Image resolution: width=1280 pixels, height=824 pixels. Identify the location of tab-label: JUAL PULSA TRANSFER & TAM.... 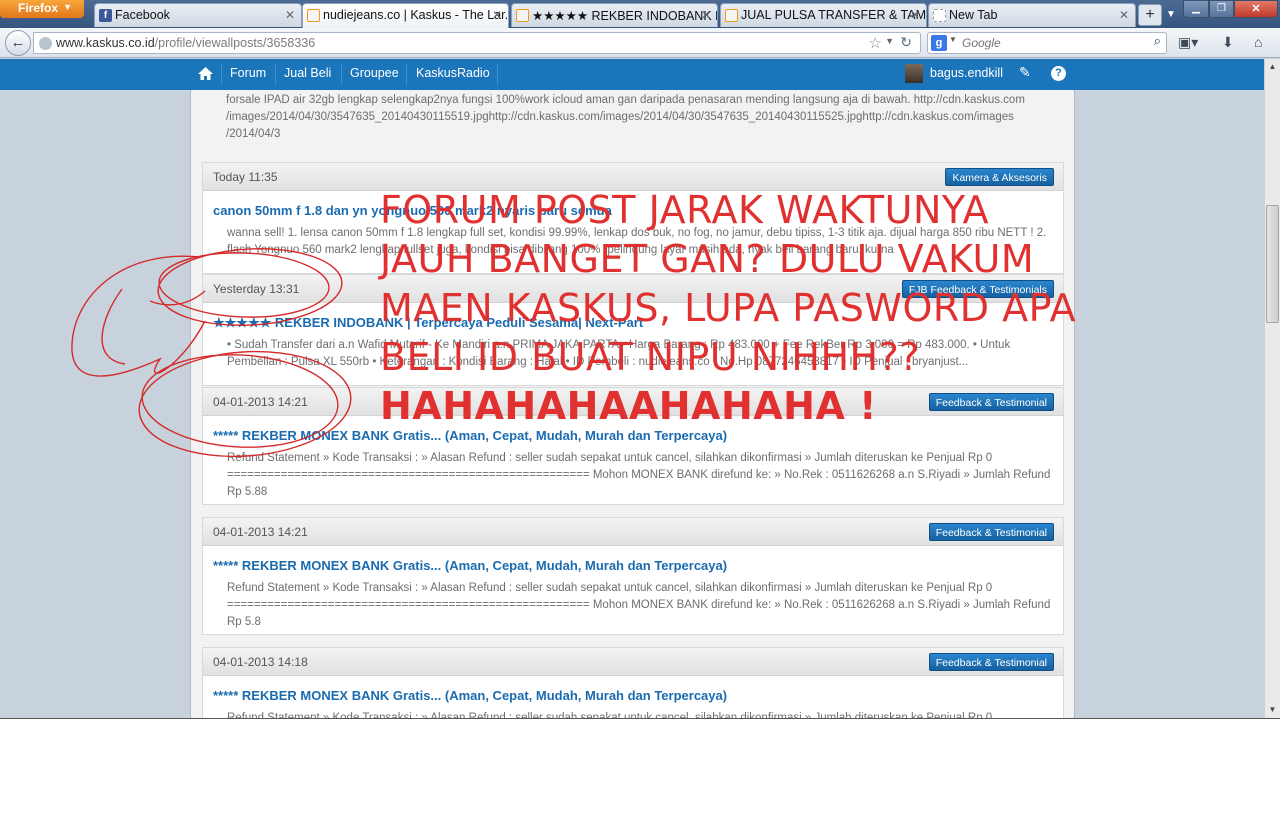
(834, 15).